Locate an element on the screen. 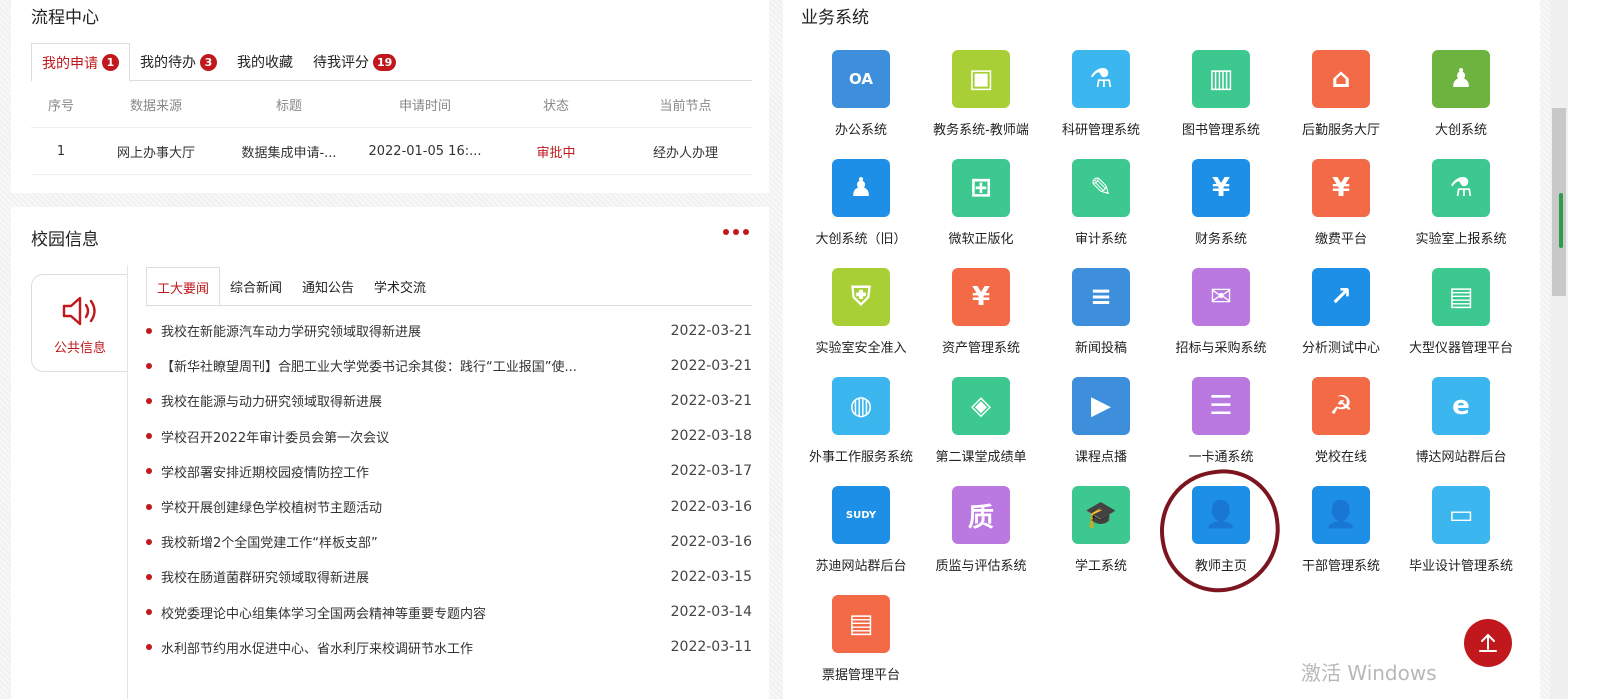  app-icon: ✎ is located at coordinates (1101, 188).